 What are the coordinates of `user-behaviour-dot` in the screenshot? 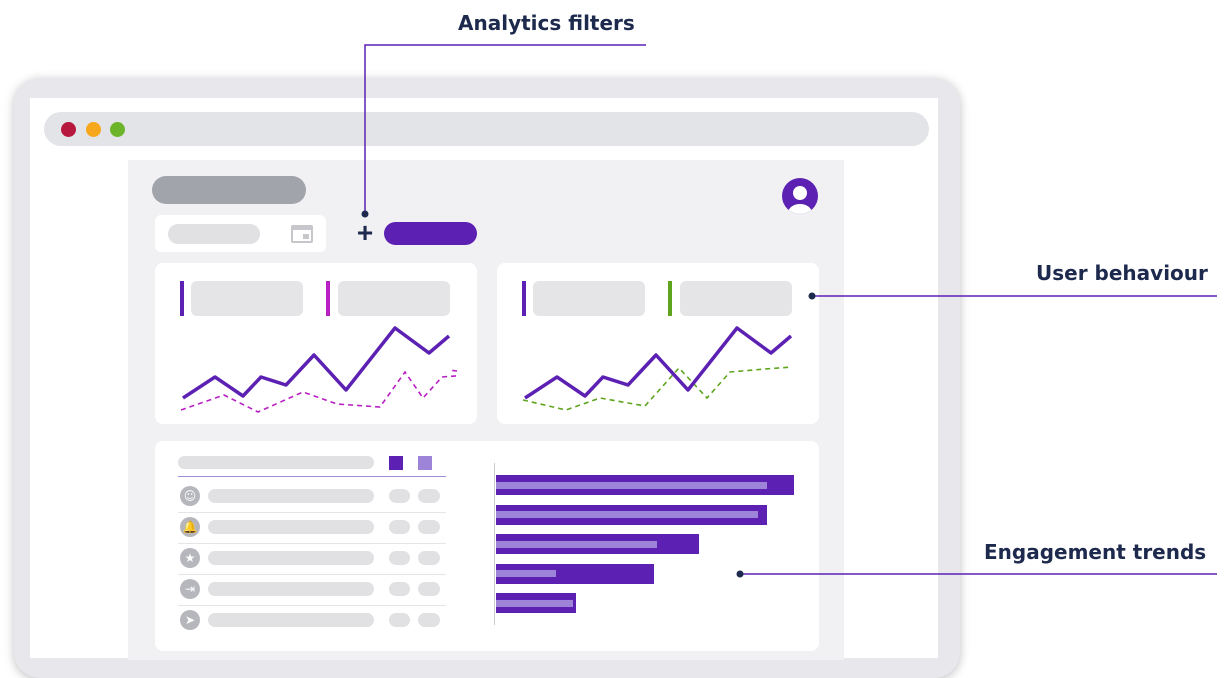 It's located at (812, 296).